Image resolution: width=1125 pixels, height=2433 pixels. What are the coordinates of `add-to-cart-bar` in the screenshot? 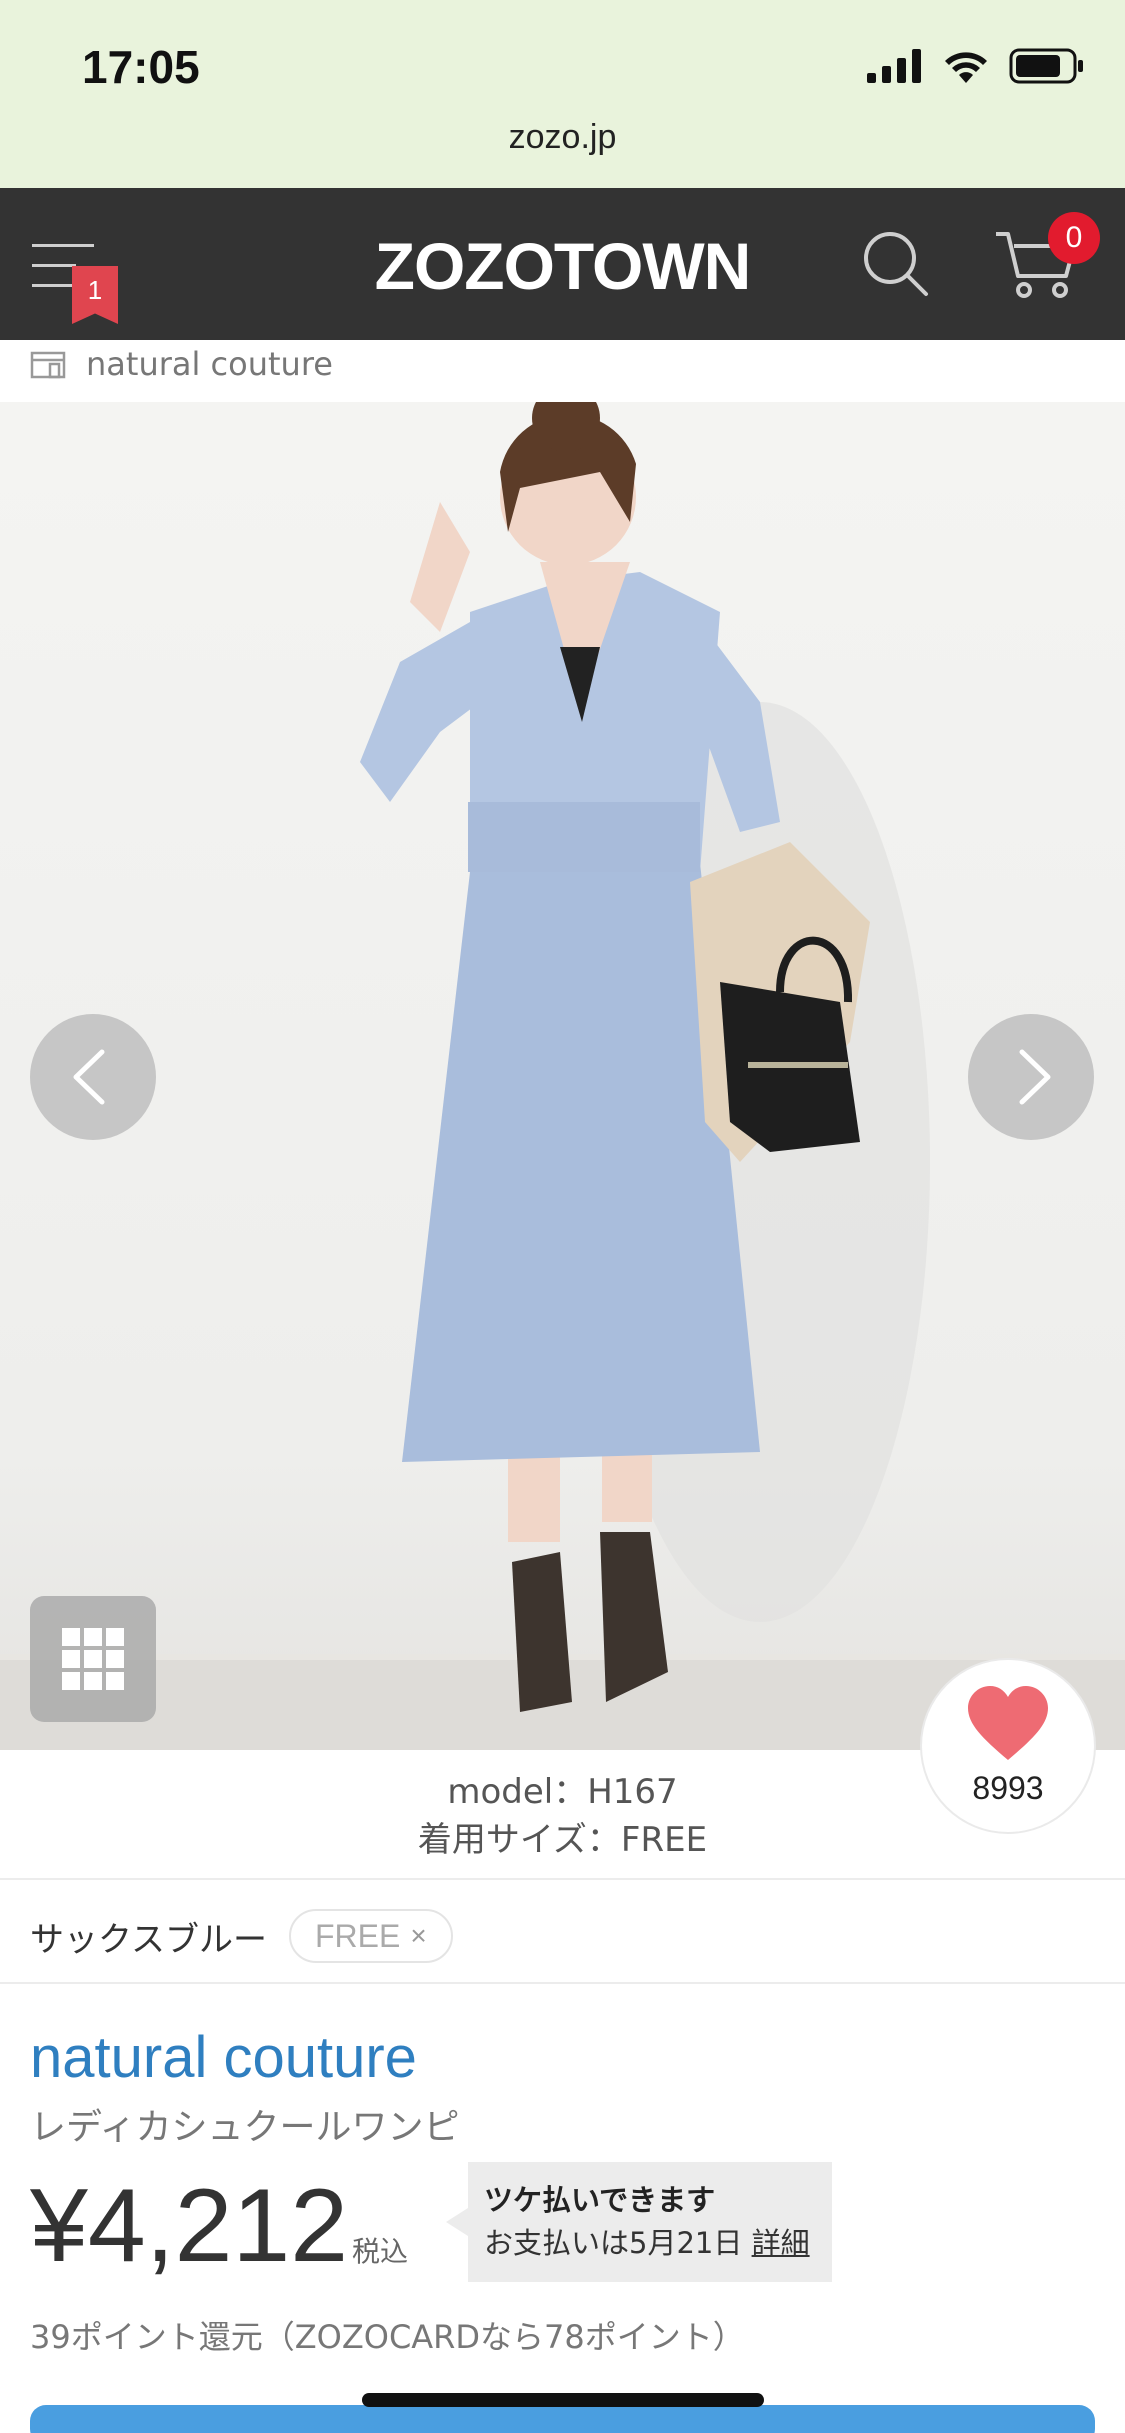 It's located at (562, 2419).